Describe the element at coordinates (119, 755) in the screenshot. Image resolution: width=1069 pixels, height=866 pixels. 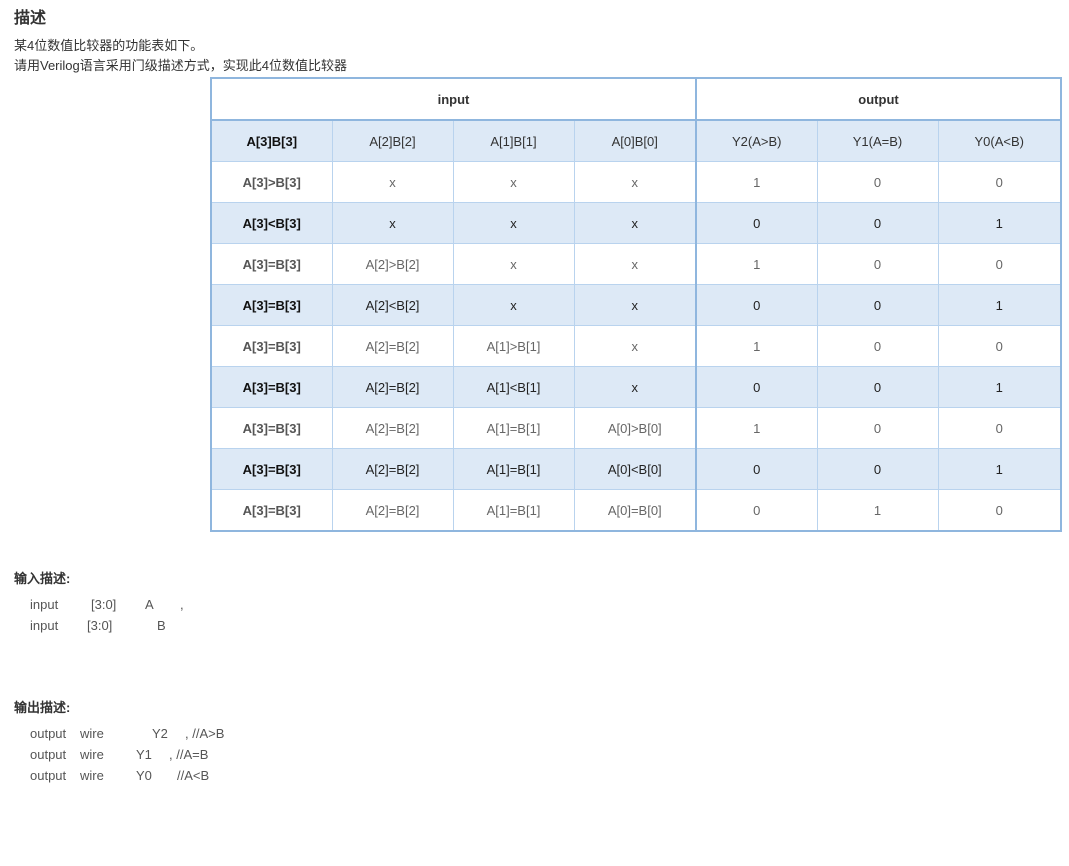
I see `output-line: output wire Y1 , //A=B` at that location.